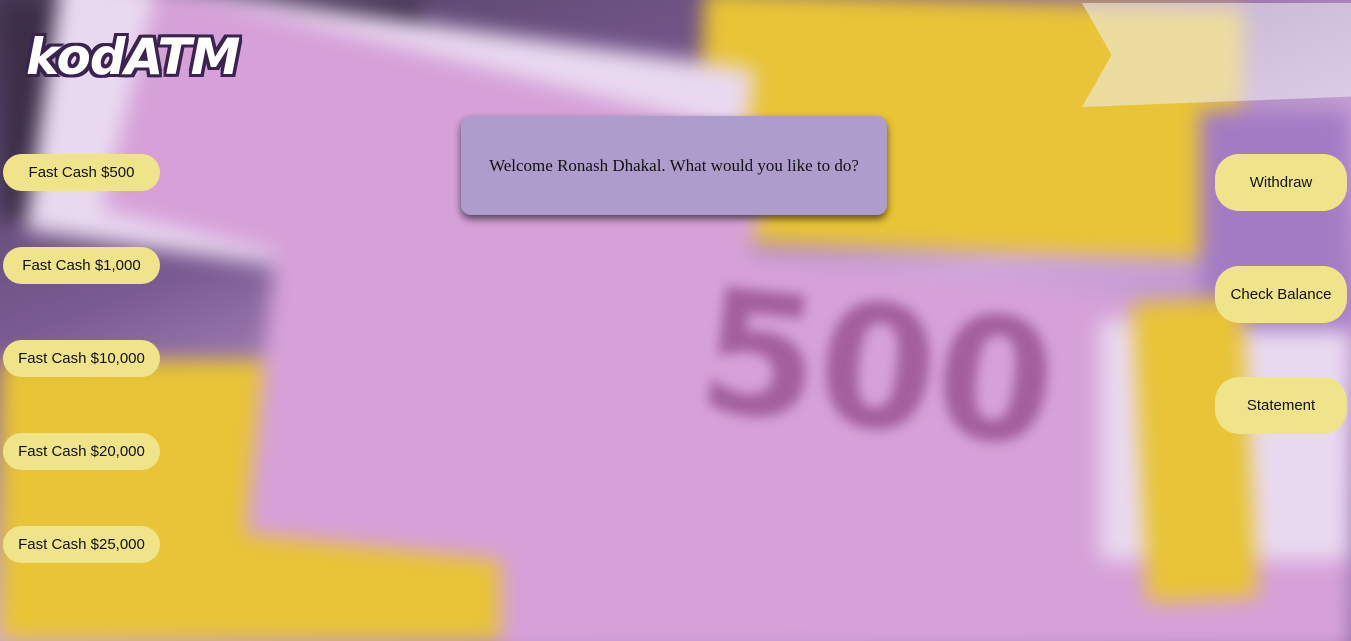  What do you see at coordinates (1281, 294) in the screenshot?
I see `check-balance-button: Check Balance` at bounding box center [1281, 294].